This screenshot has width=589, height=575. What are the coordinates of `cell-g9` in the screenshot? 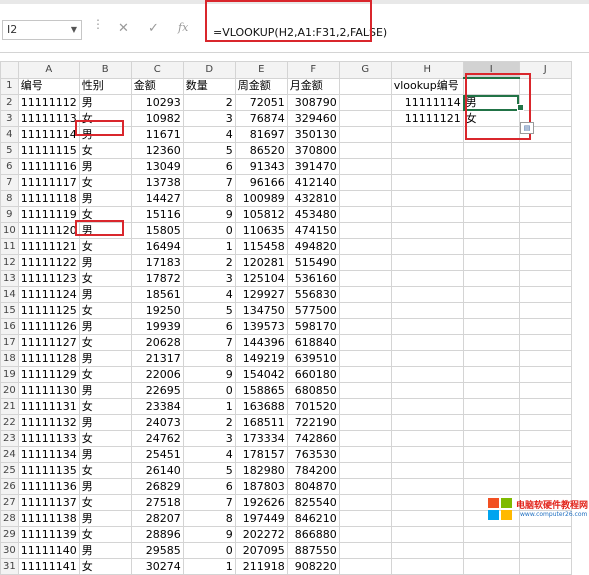 It's located at (365, 214).